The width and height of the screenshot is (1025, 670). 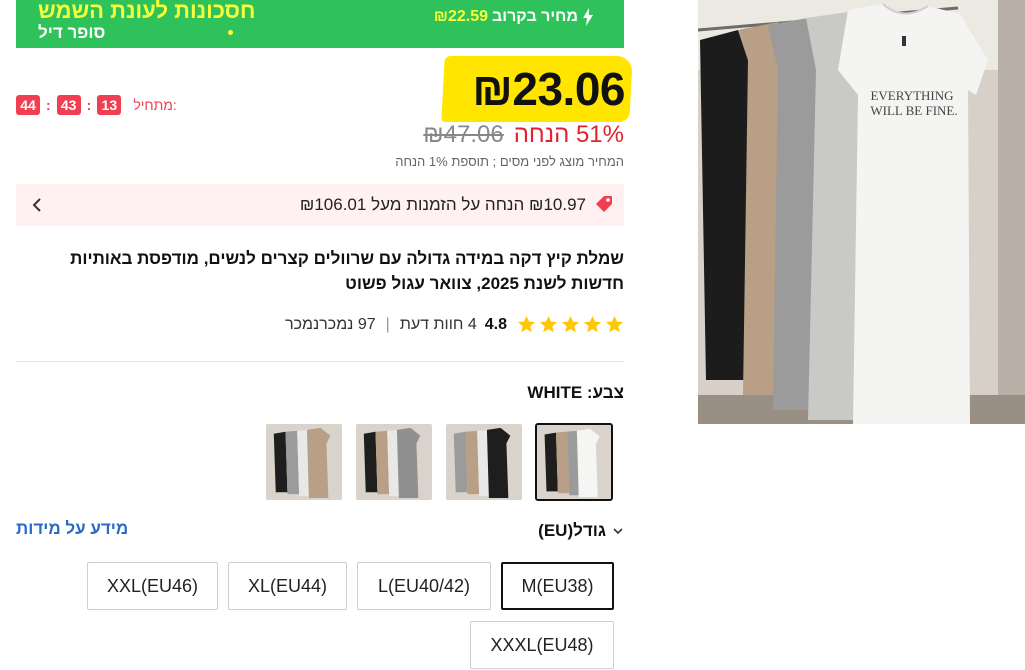 I want to click on size-option-m: M(EU38), so click(x=557, y=586).